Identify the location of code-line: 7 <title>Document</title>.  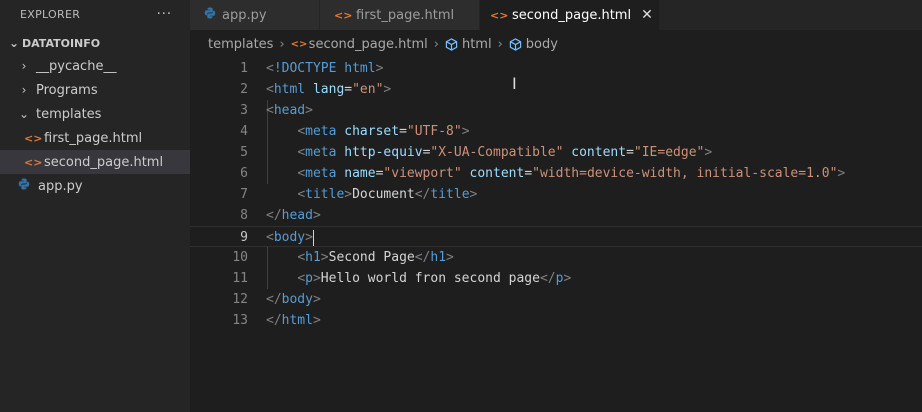
(556, 194).